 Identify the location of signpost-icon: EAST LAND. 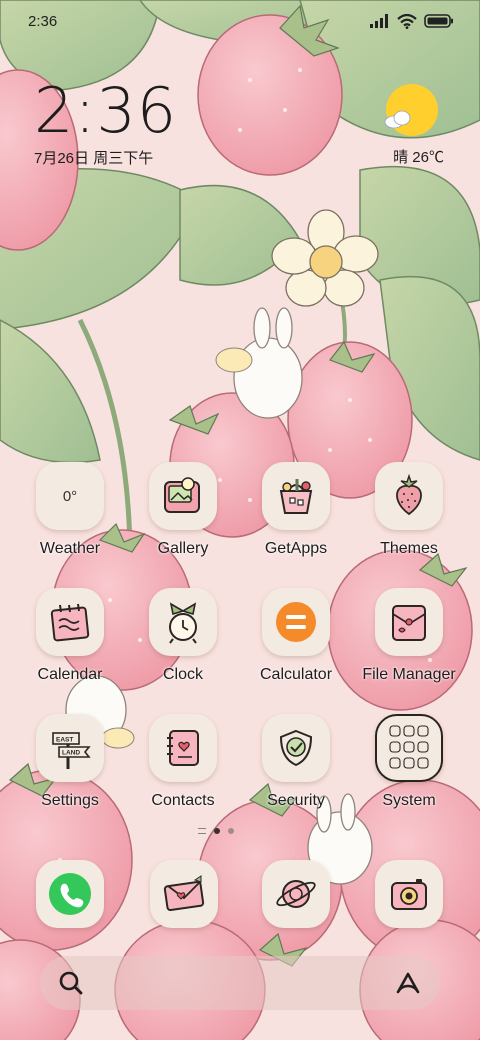
(70, 748).